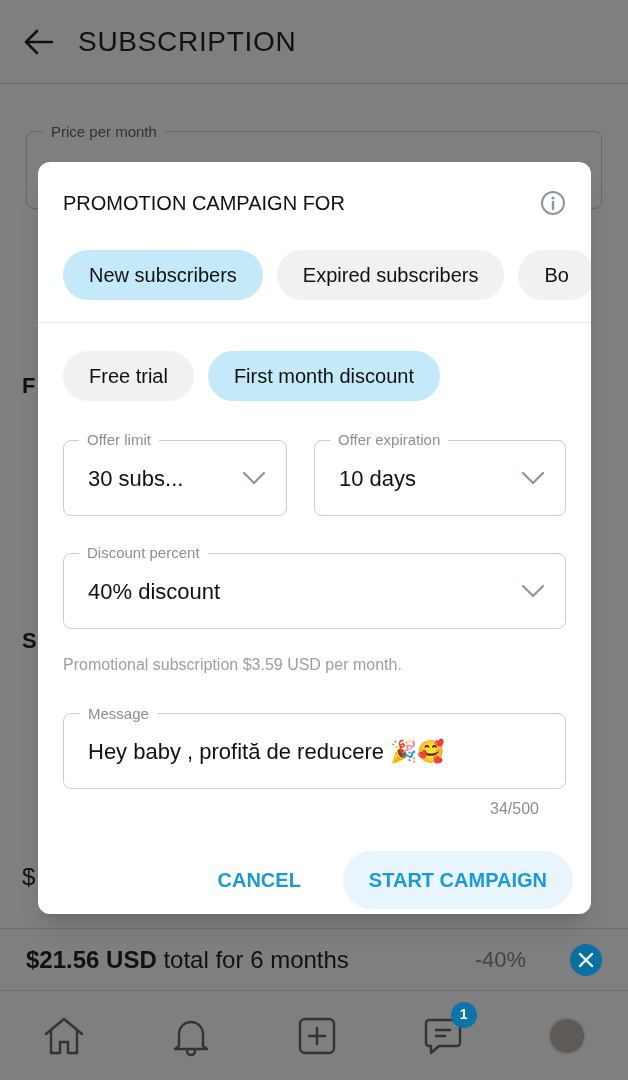 This screenshot has width=628, height=1080. What do you see at coordinates (29, 386) in the screenshot?
I see `cut-text: F` at bounding box center [29, 386].